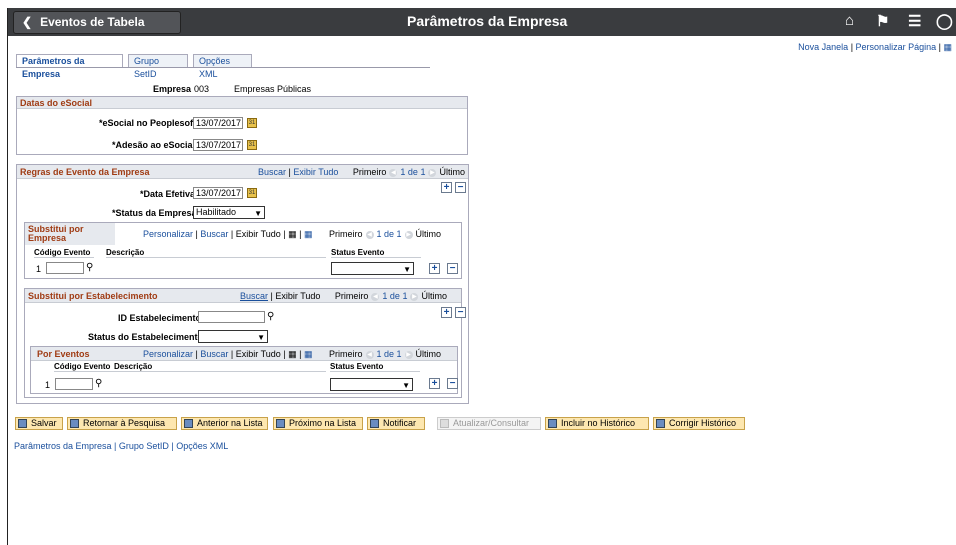  Describe the element at coordinates (63, 446) in the screenshot. I see `link-parametros: Parâmetros da Empresa` at that location.